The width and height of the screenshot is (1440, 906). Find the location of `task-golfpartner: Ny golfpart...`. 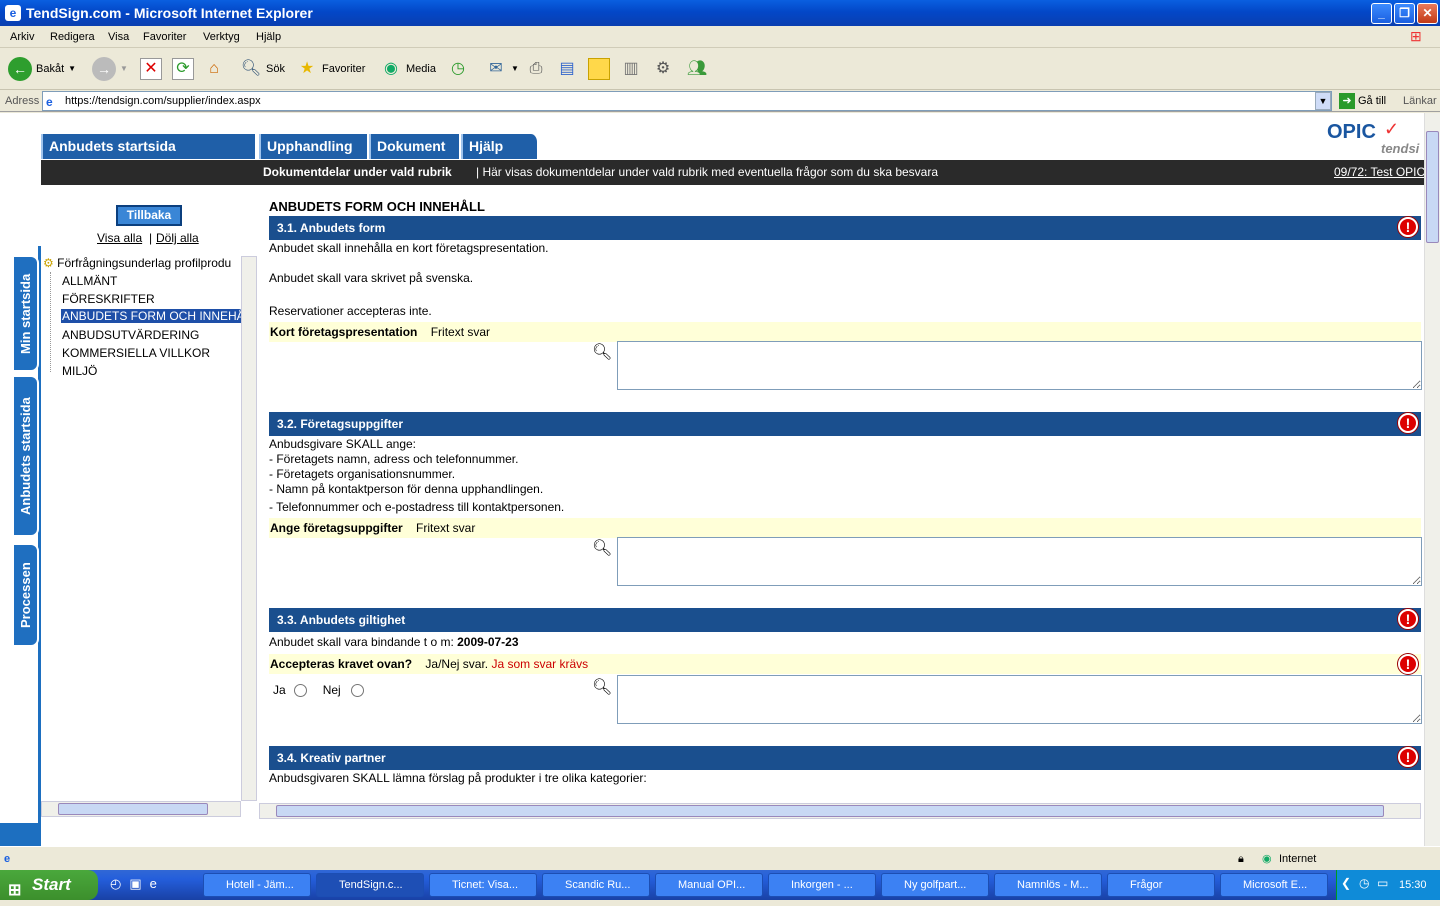

task-golfpartner: Ny golfpart... is located at coordinates (935, 885).